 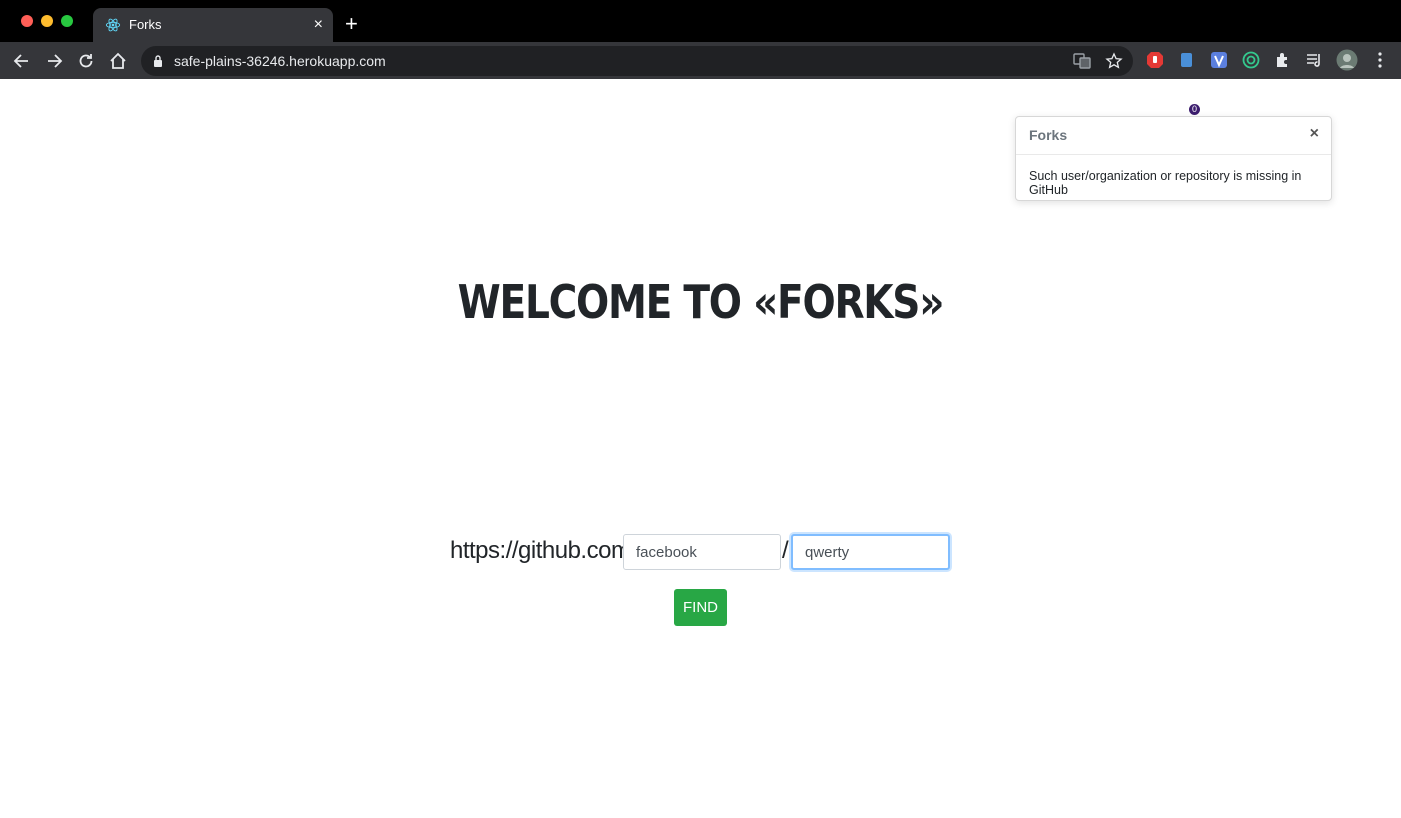 What do you see at coordinates (1114, 61) in the screenshot?
I see `bookmark-star-icon` at bounding box center [1114, 61].